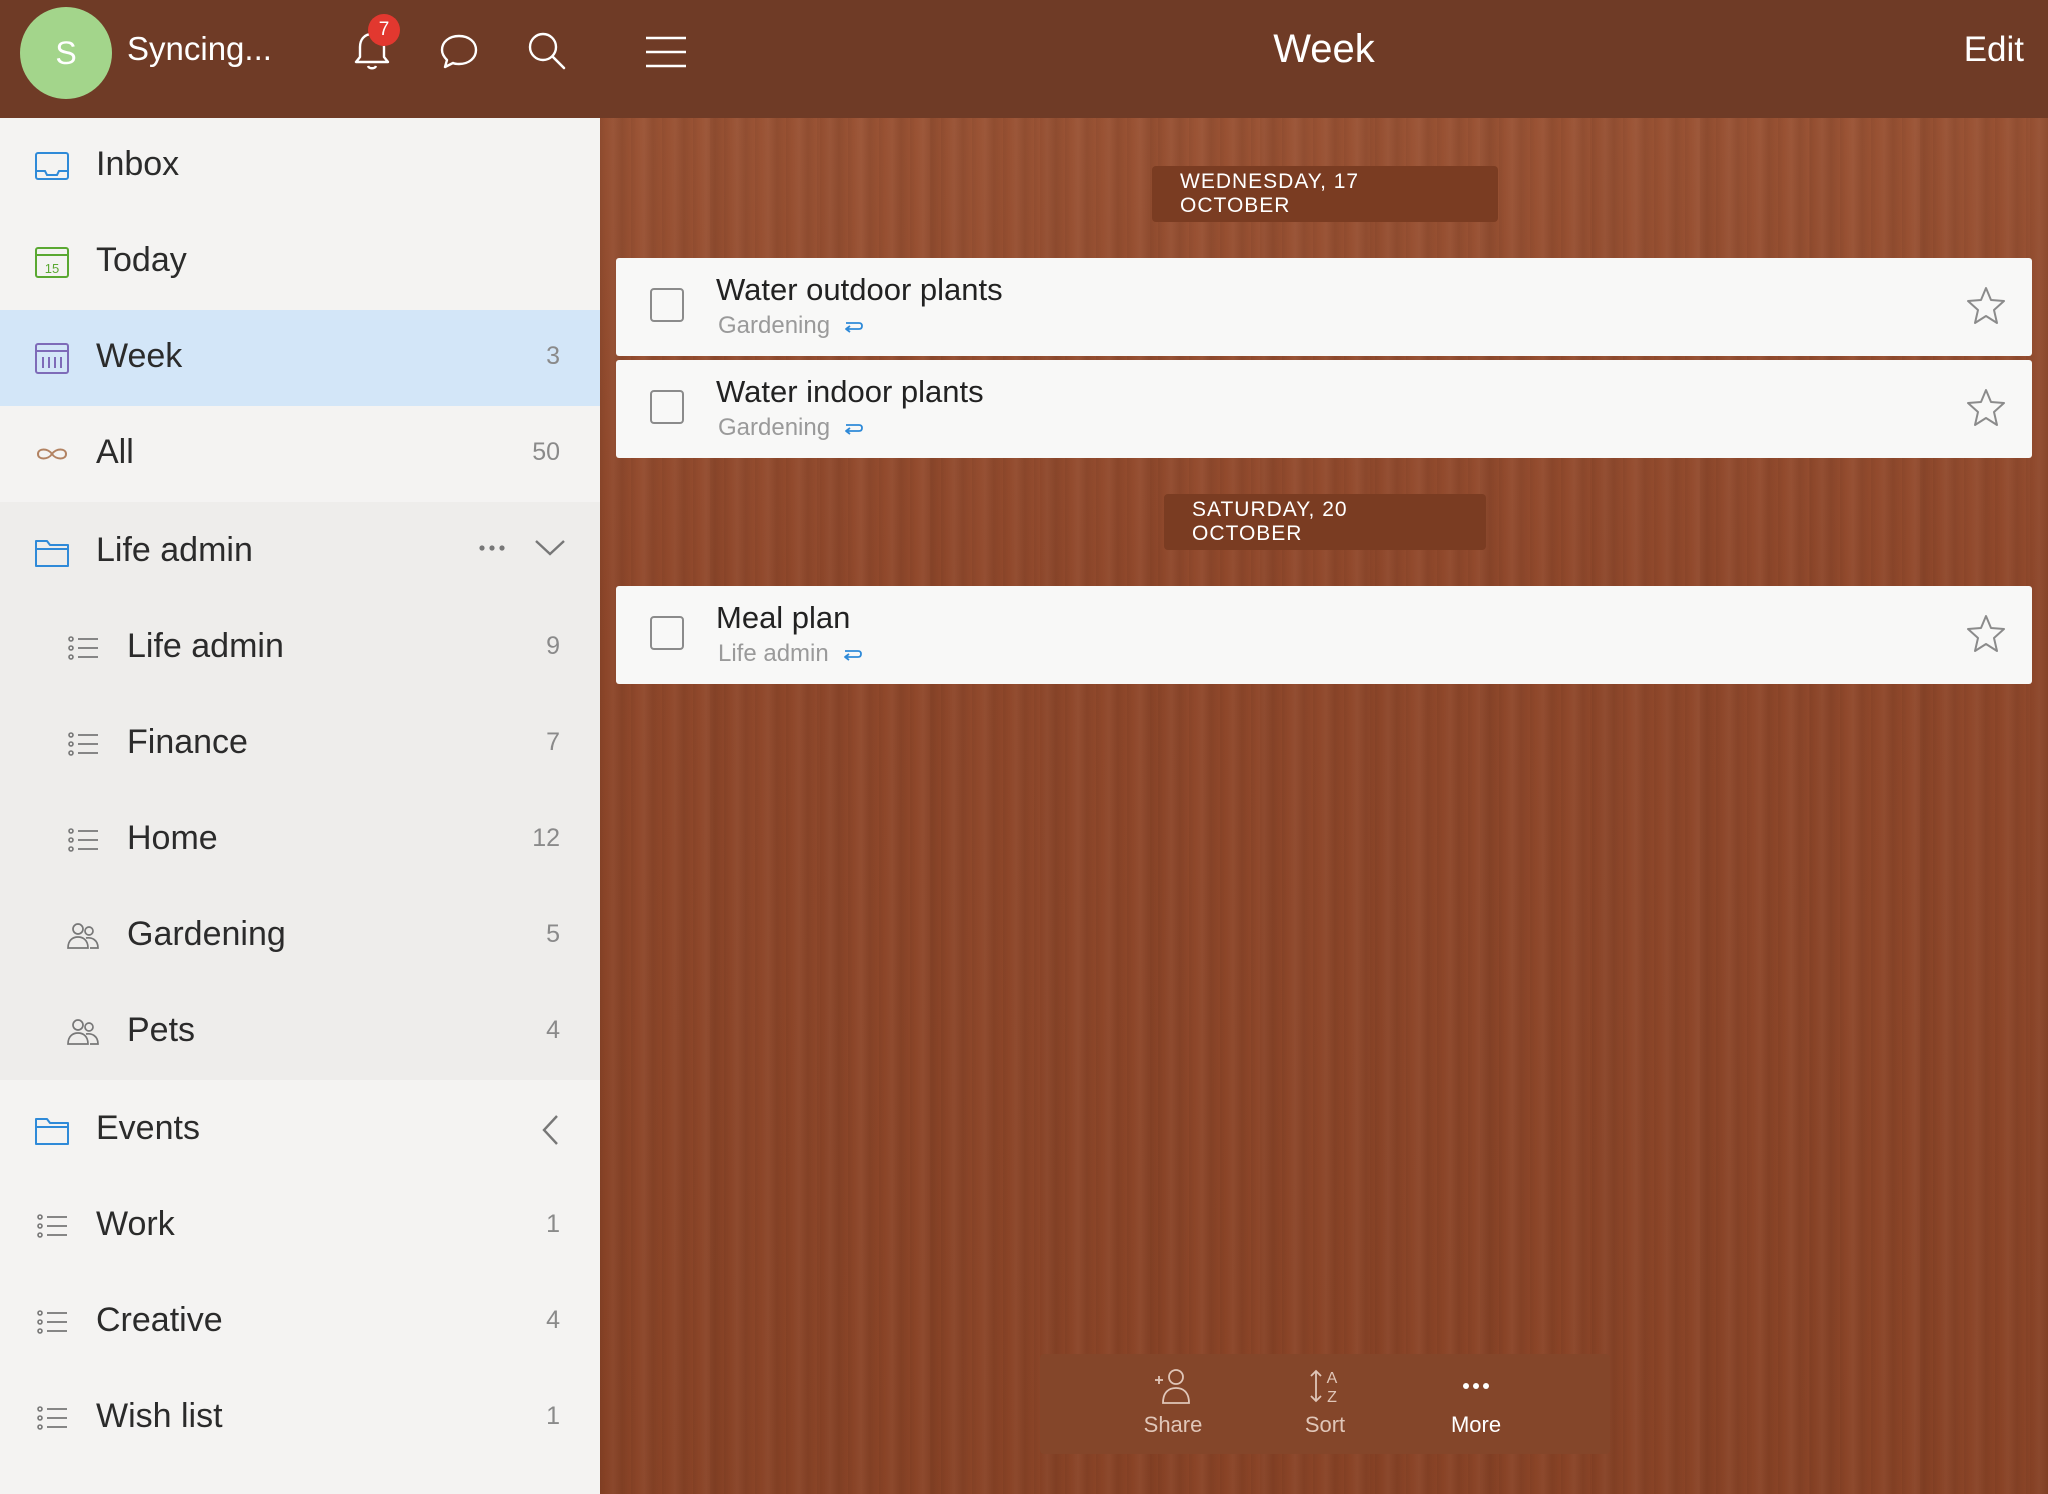  I want to click on more-options-icon, so click(492, 550).